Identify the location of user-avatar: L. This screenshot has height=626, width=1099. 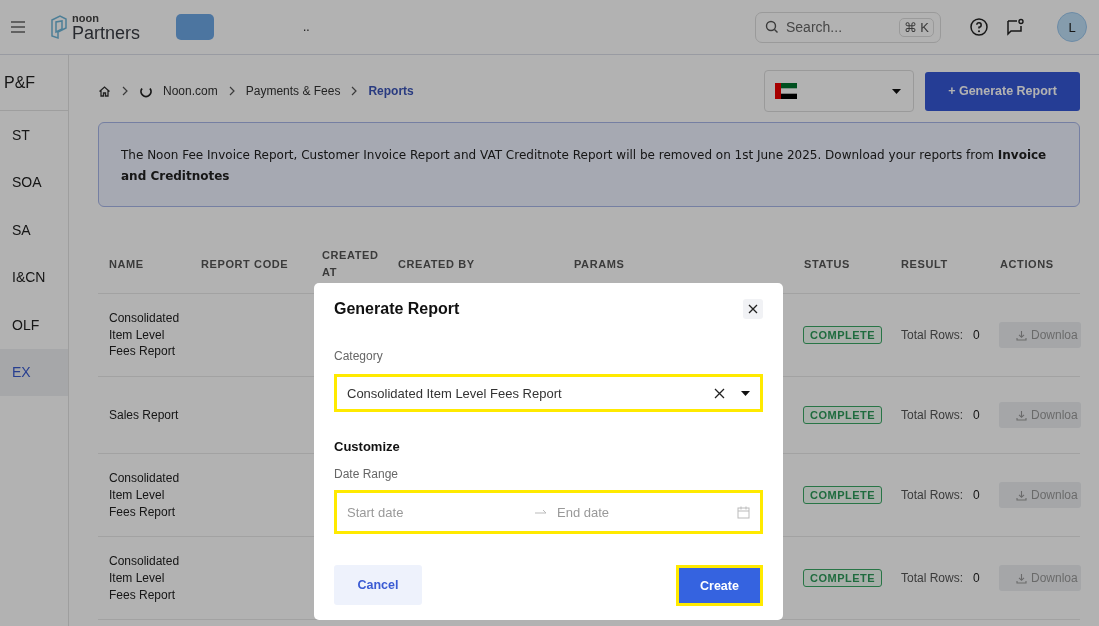
(1072, 27).